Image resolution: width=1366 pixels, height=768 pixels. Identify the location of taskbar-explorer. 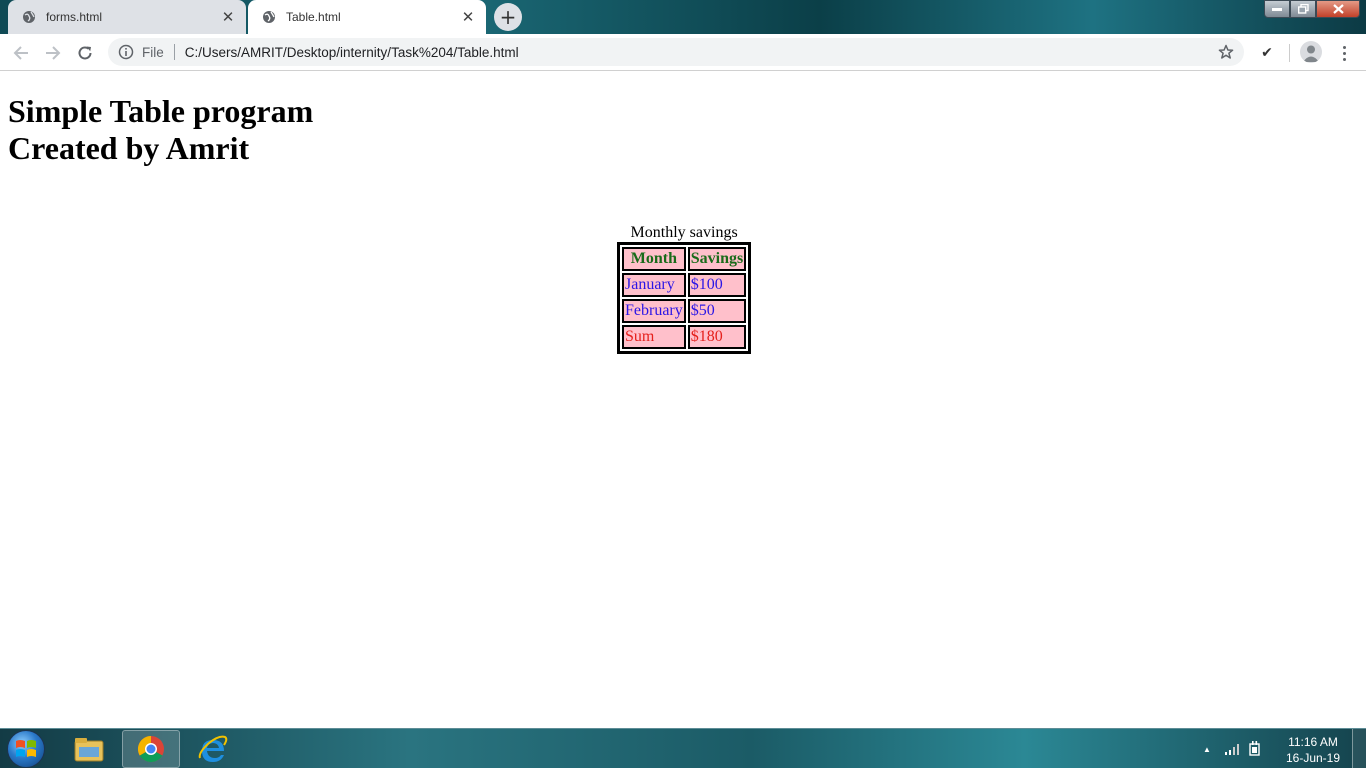
(89, 749).